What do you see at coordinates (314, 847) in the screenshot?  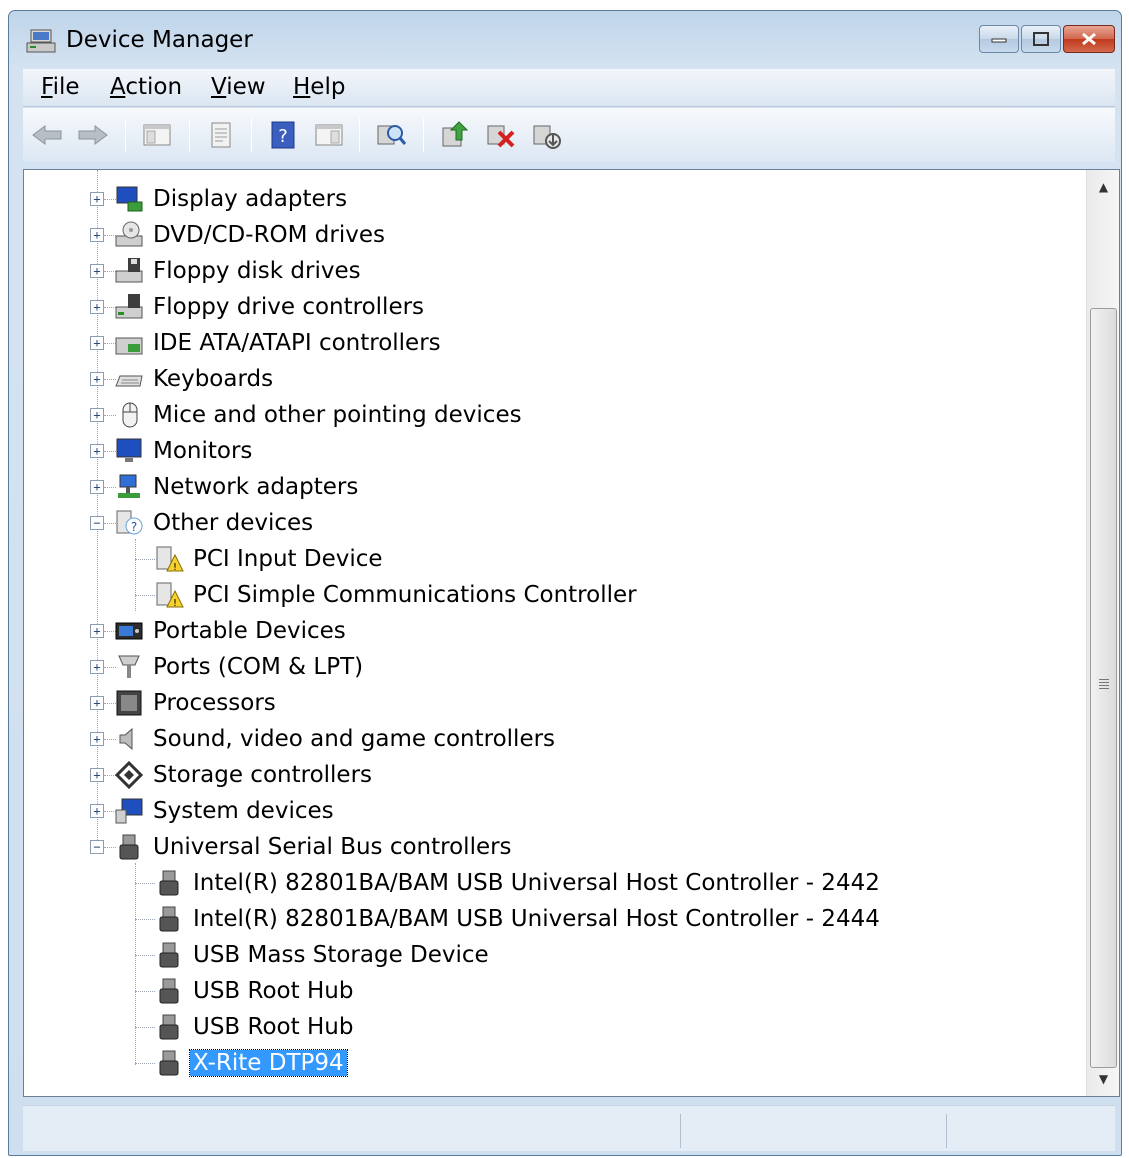 I see `category-universal-serial-bus-controllers: Universal Serial Bus controllers` at bounding box center [314, 847].